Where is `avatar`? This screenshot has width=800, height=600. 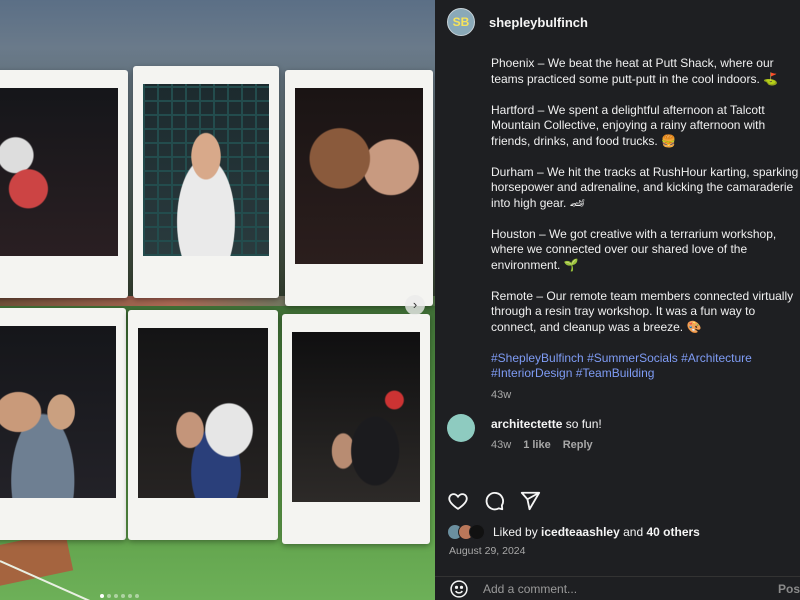 avatar is located at coordinates (461, 428).